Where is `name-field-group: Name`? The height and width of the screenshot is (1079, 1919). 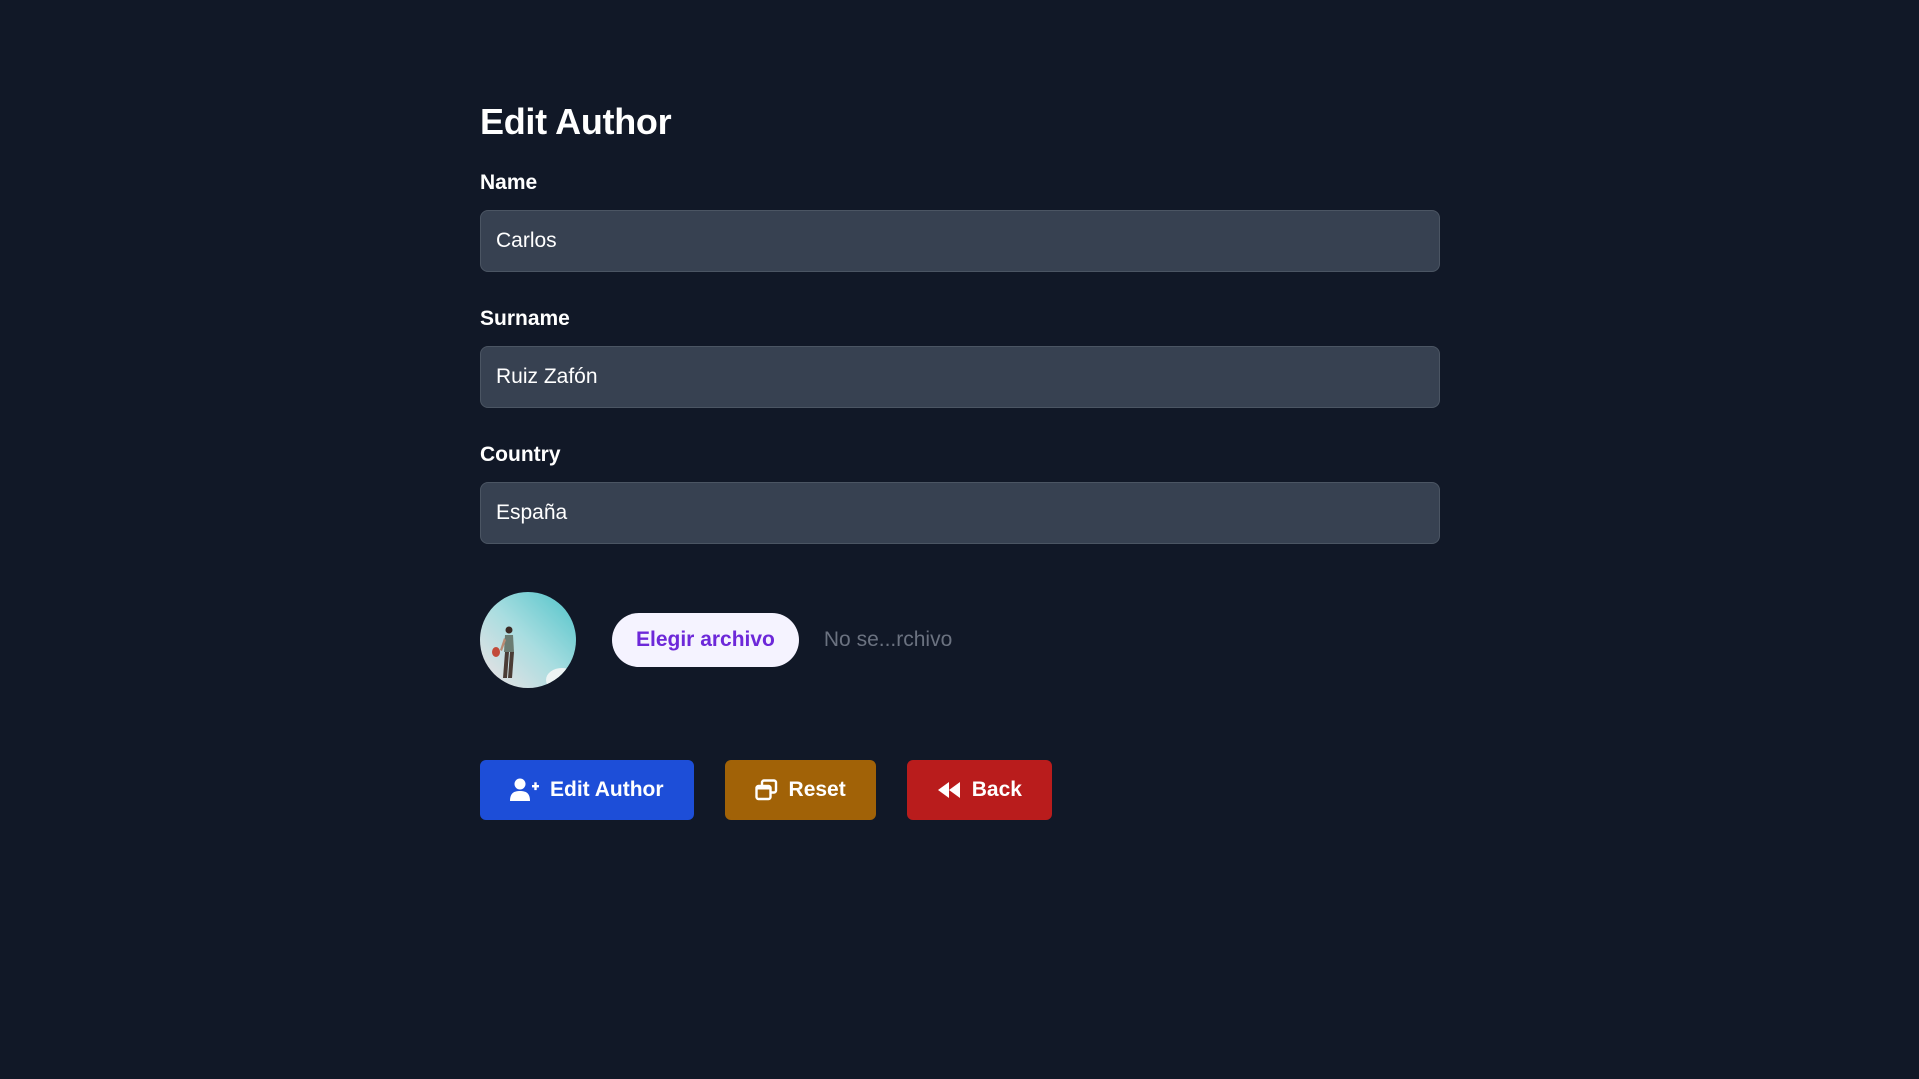 name-field-group: Name is located at coordinates (960, 221).